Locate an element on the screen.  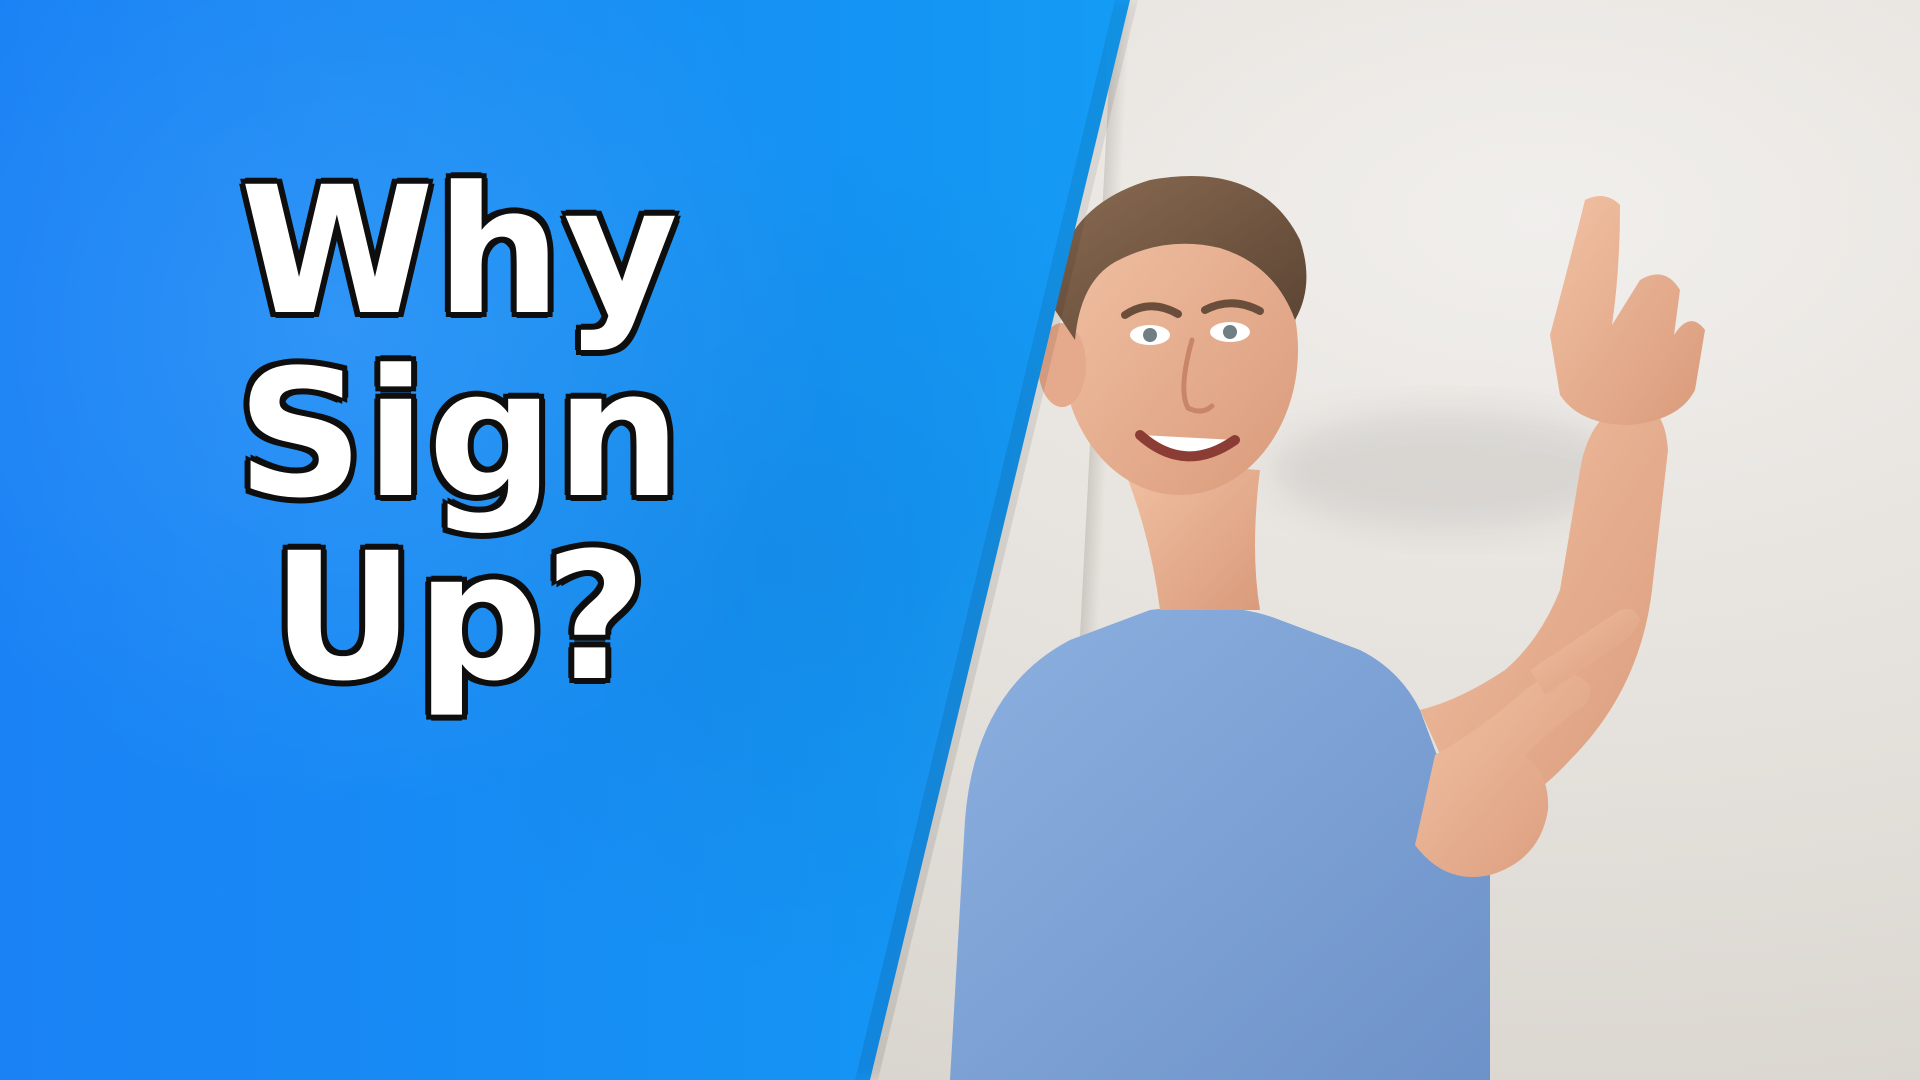
headline-line-why: Why is located at coordinates (460, 251).